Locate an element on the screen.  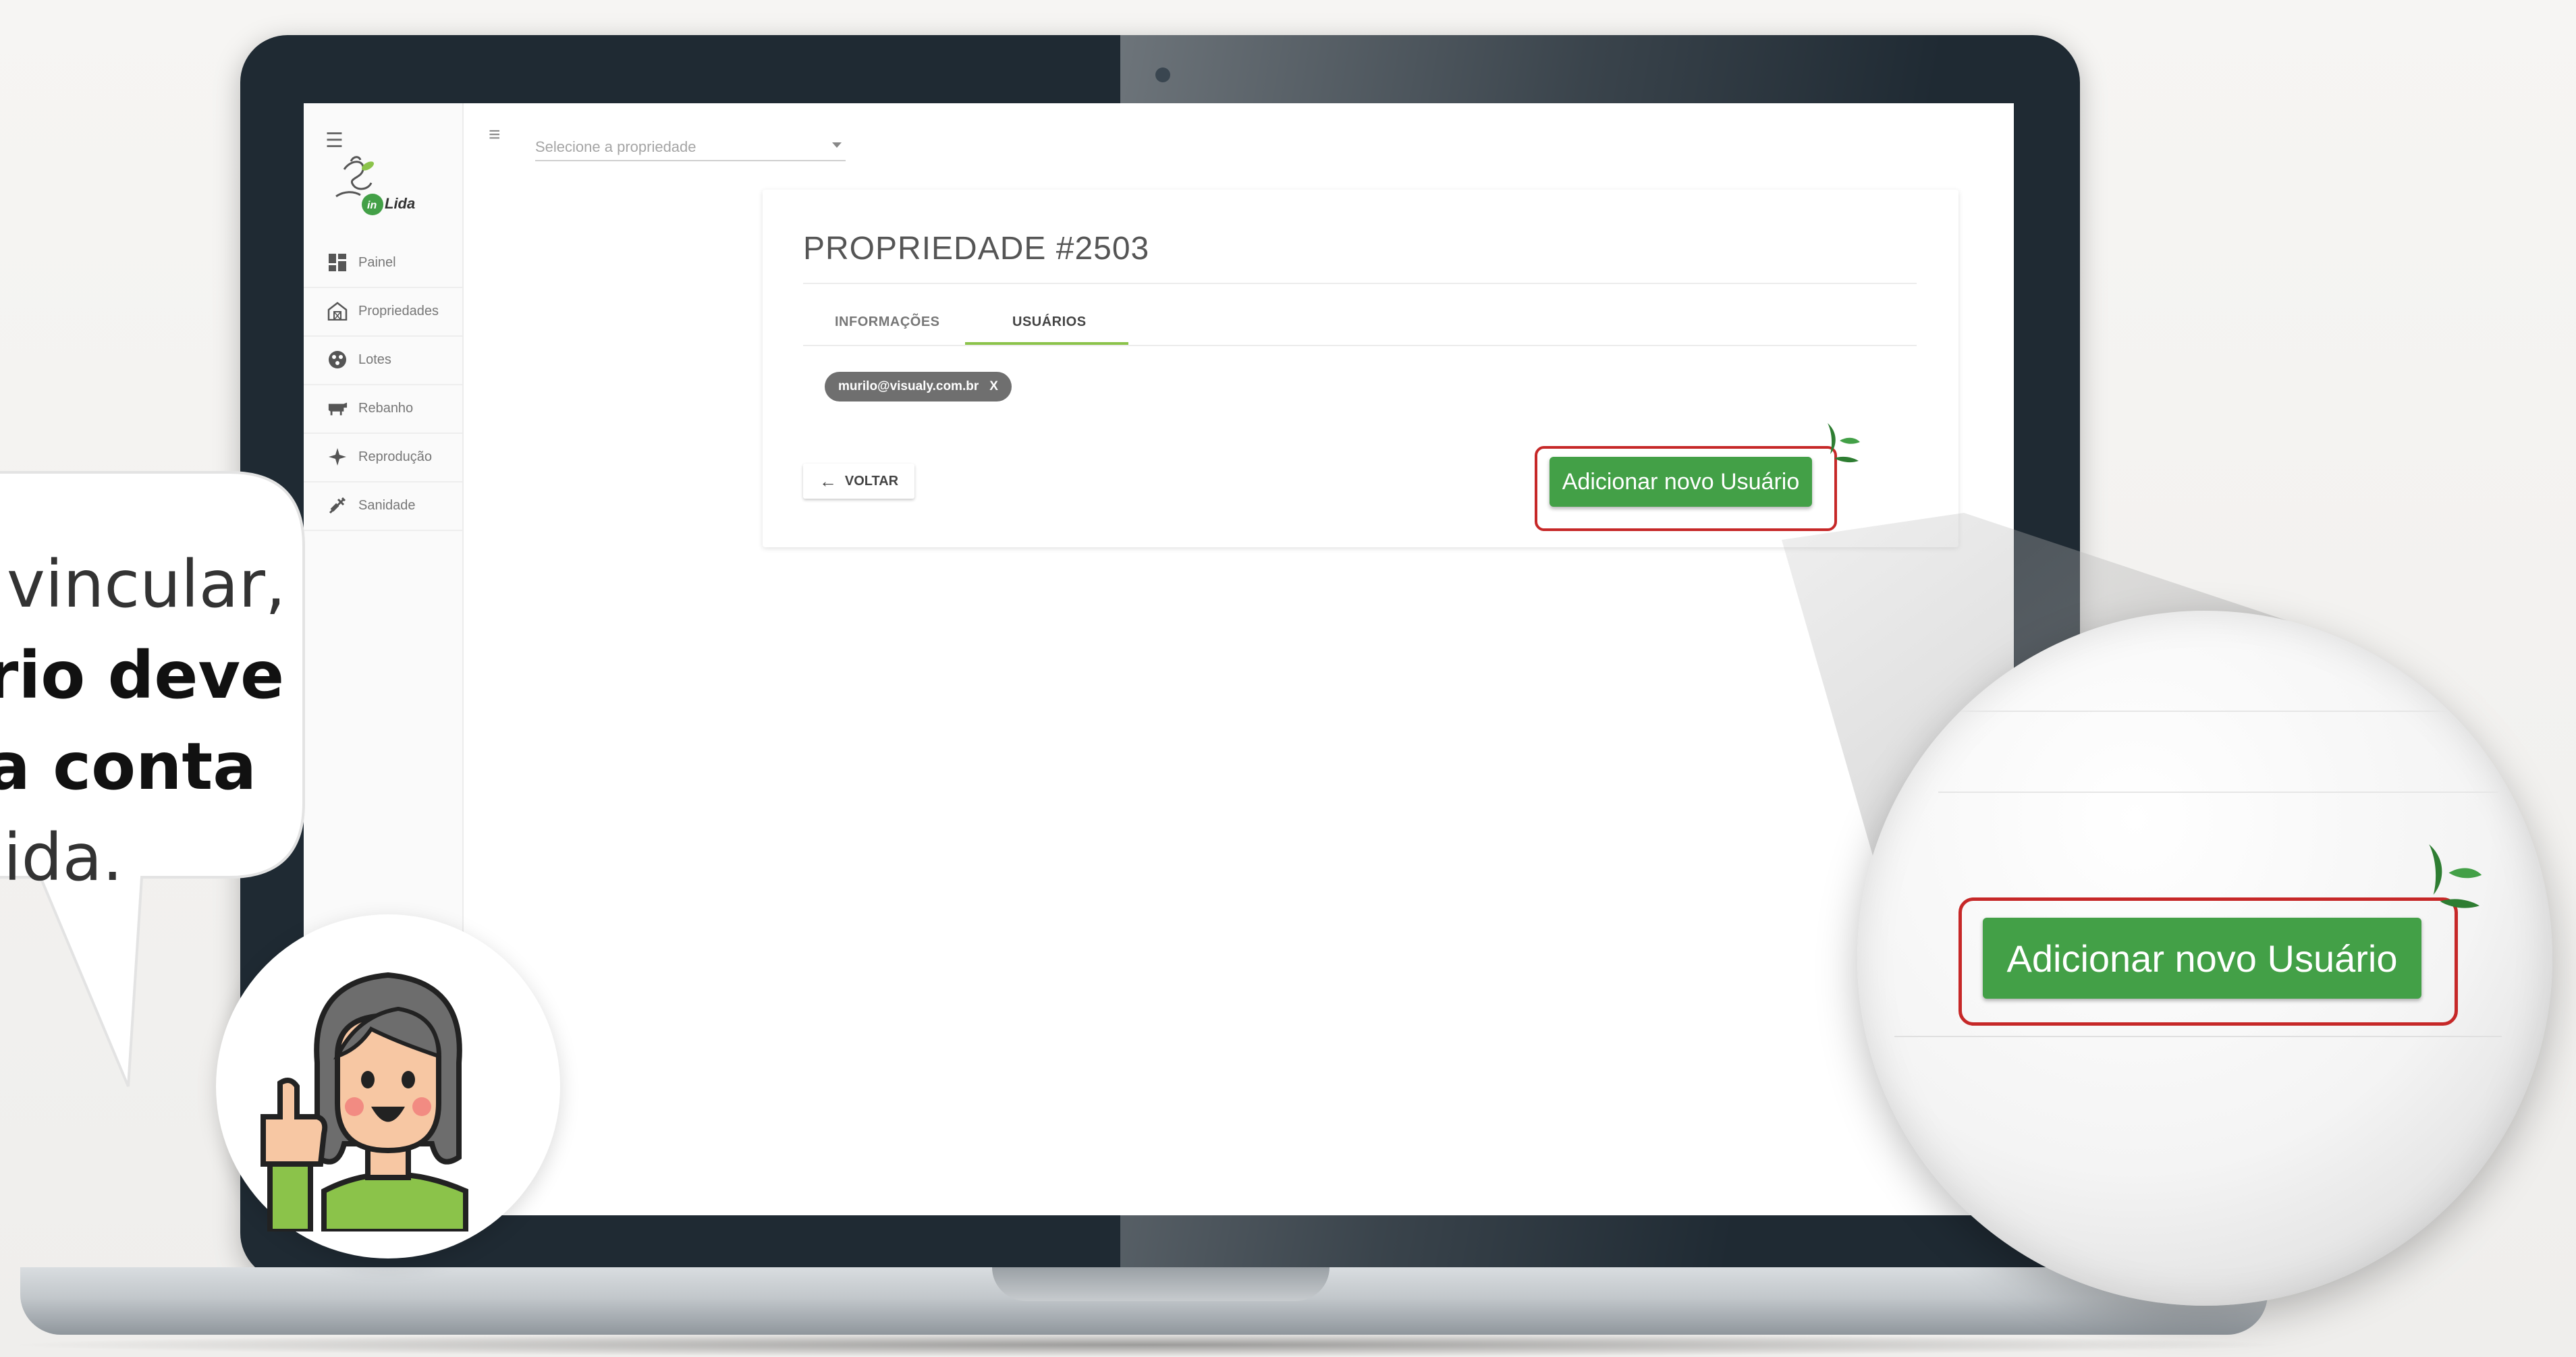
bubble-line-3: a conta is located at coordinates (128, 766).